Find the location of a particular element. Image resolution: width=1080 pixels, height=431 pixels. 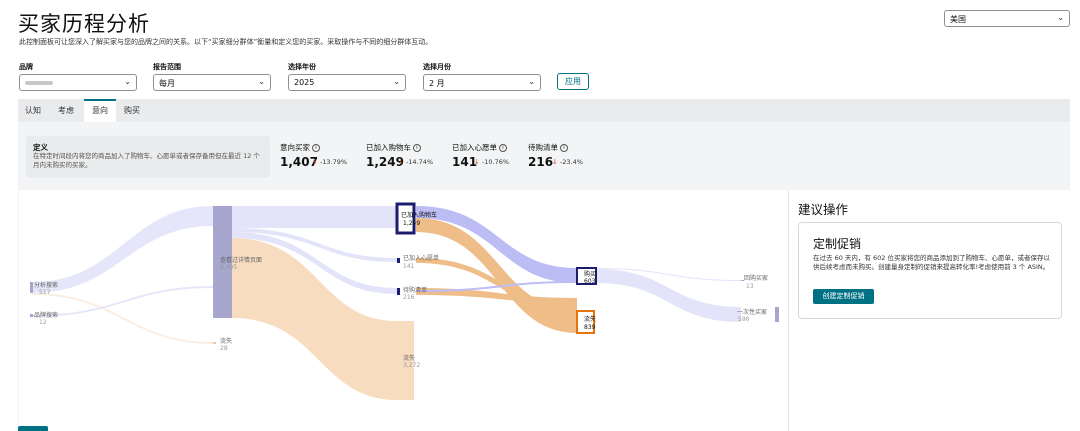

metric-value-savelist: 216 is located at coordinates (541, 162).